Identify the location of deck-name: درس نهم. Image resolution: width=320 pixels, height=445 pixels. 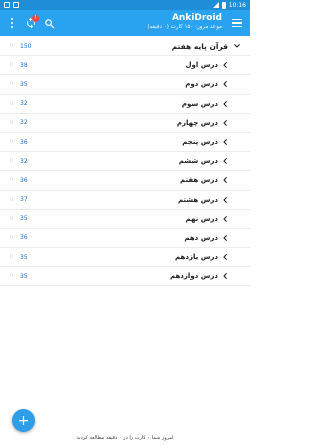
(201, 218).